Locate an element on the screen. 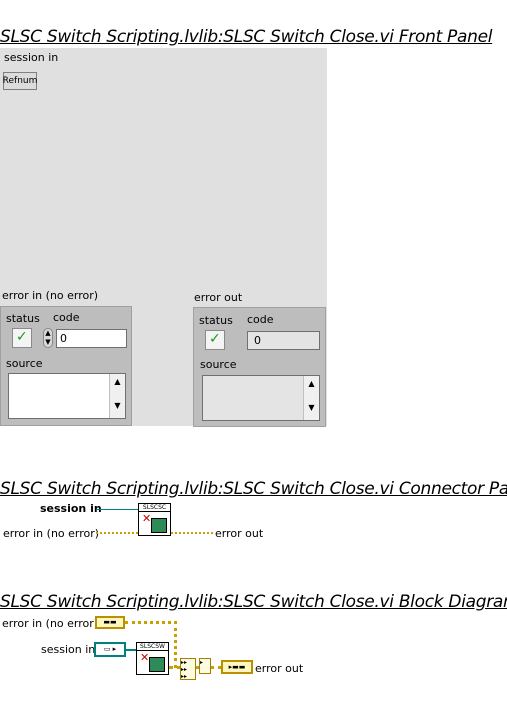 The image size is (507, 702). bd-session-in-terminal: ▭ ▸ is located at coordinates (110, 649).